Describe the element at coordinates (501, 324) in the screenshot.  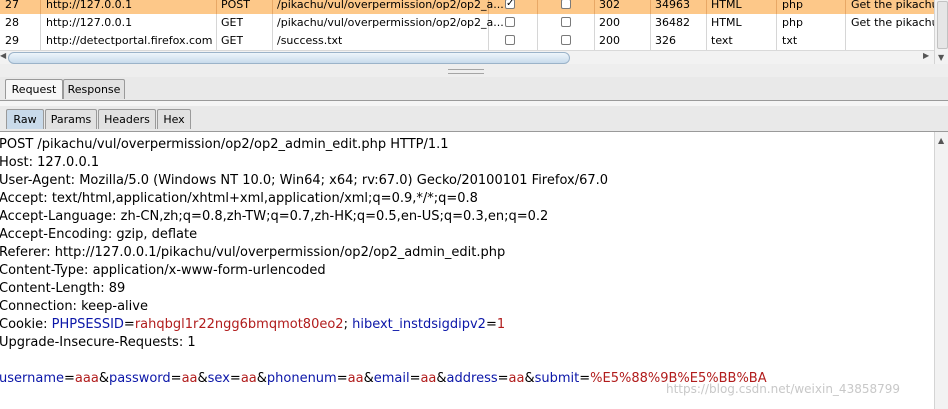
I see `cookie-value: 1` at that location.